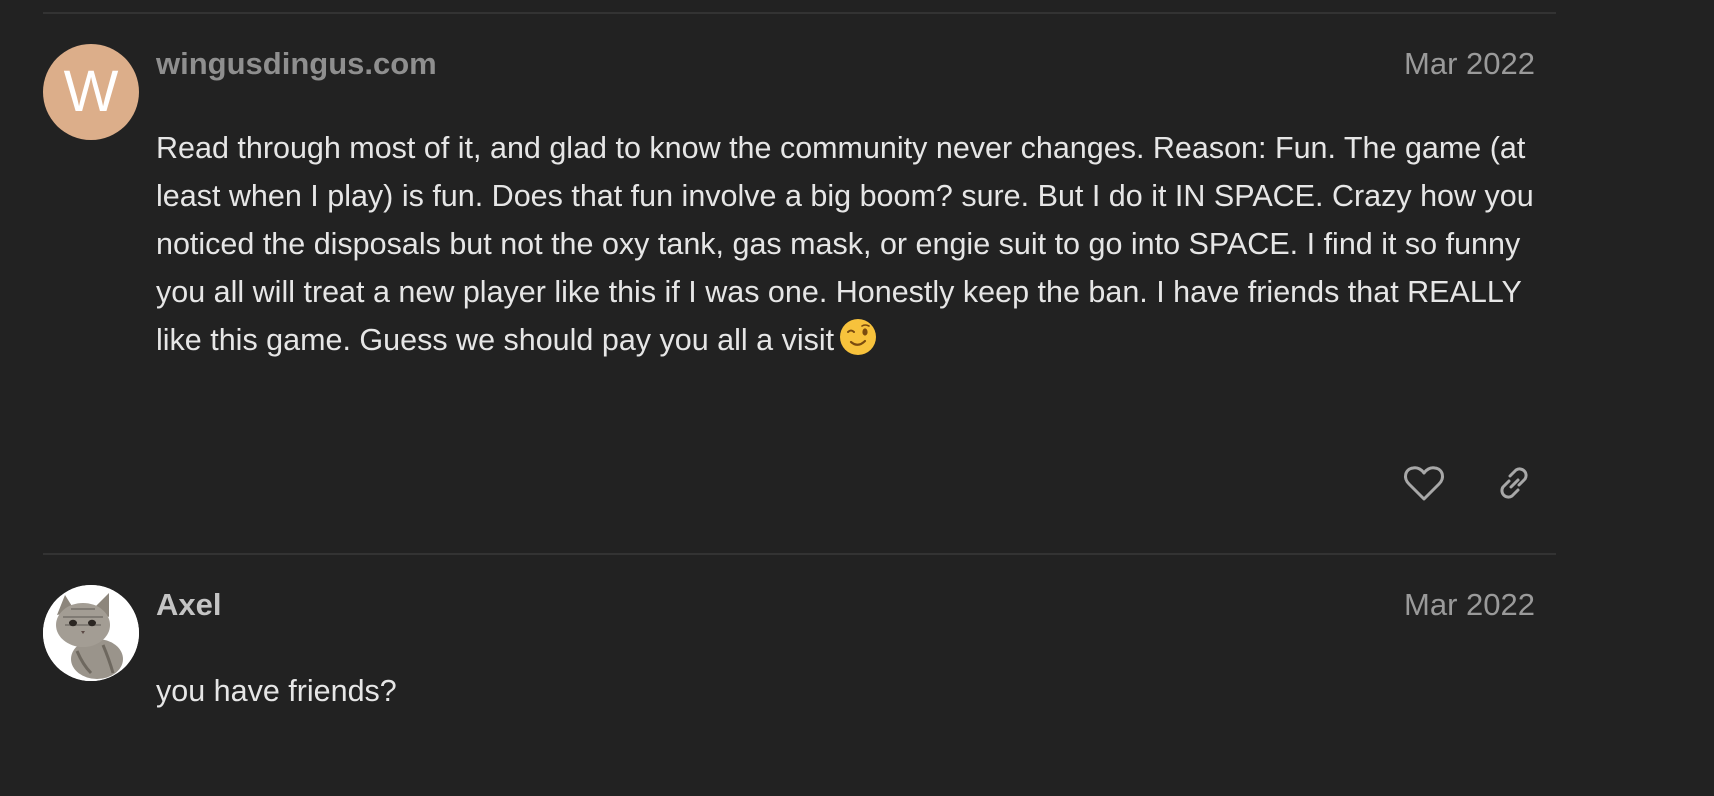 Image resolution: width=1714 pixels, height=796 pixels. I want to click on like-button, so click(1424, 483).